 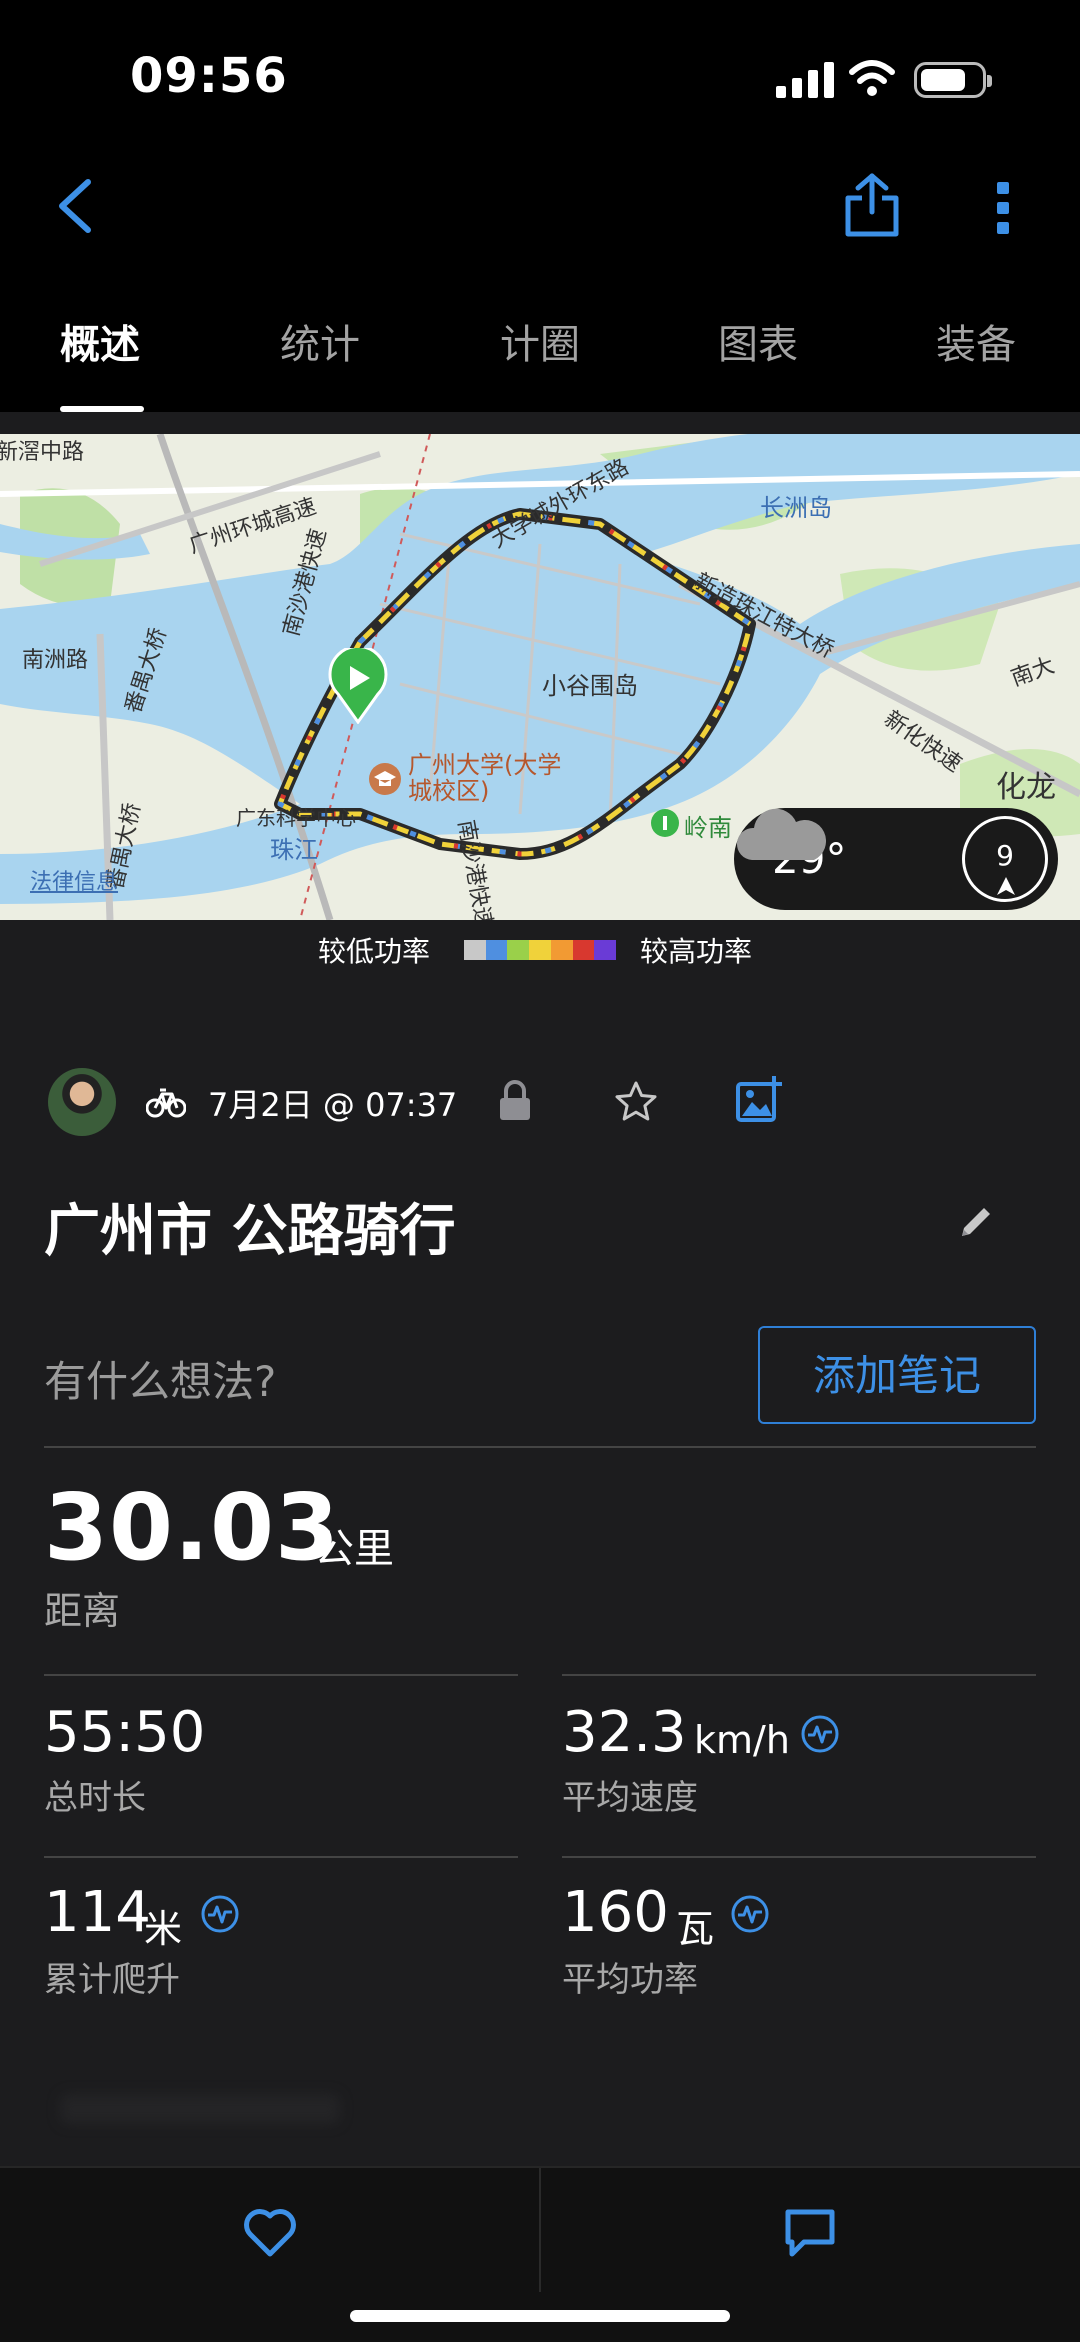 I want to click on tab-laps: 计圈, so click(x=540, y=341).